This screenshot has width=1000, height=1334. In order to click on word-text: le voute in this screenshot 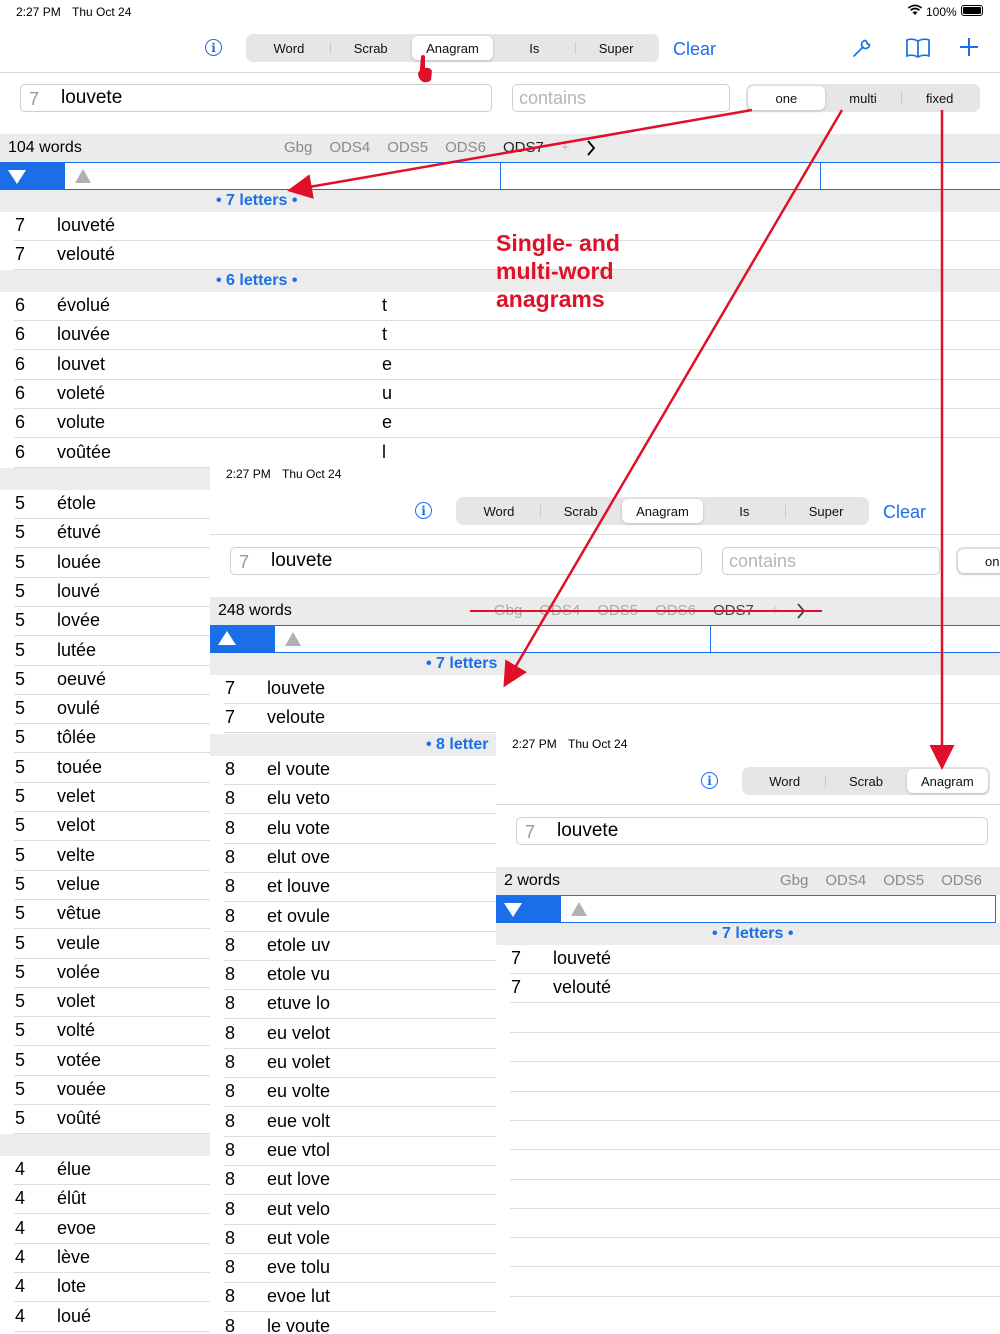, I will do `click(299, 1324)`.